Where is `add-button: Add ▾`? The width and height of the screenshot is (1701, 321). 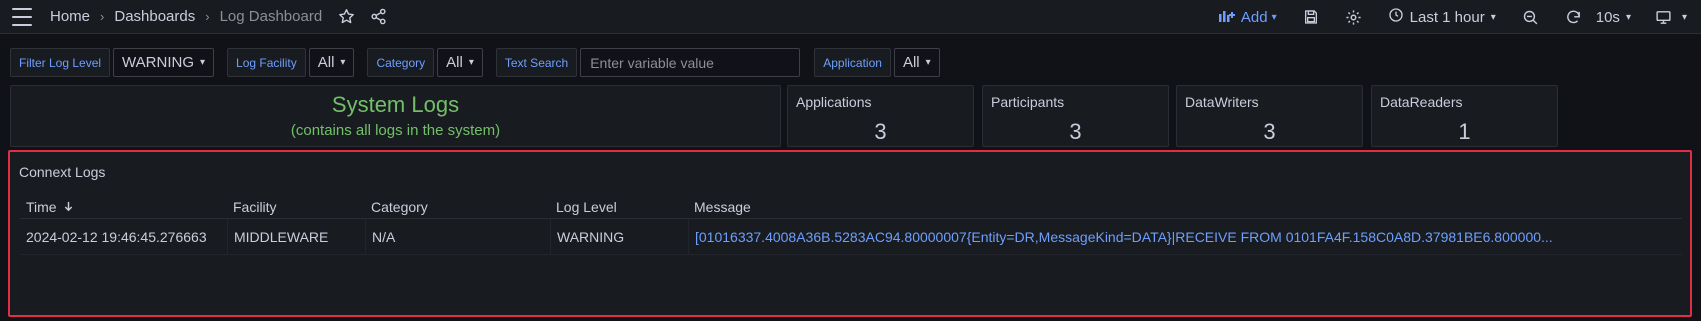
add-button: Add ▾ is located at coordinates (1247, 17).